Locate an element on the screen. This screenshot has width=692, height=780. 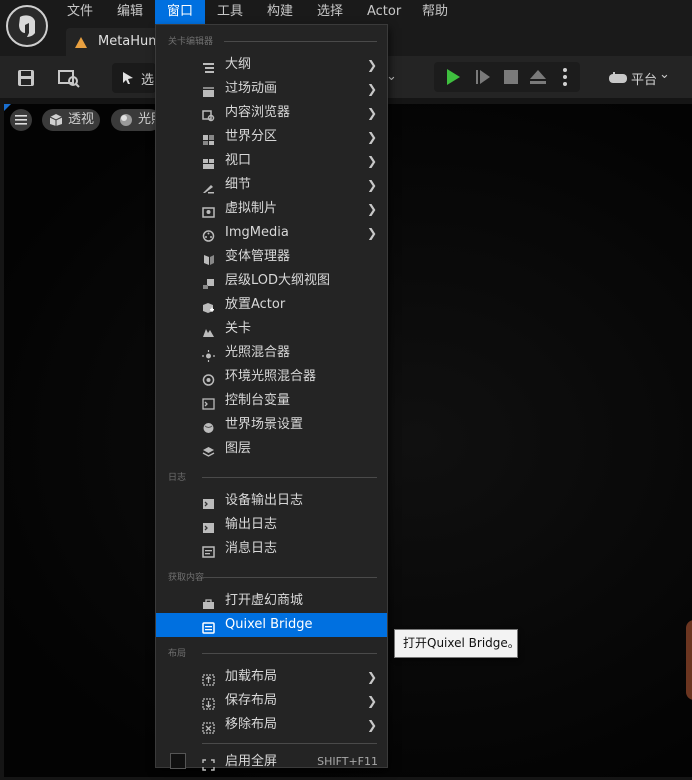
platform-button: 平台 ⌄ is located at coordinates (640, 78).